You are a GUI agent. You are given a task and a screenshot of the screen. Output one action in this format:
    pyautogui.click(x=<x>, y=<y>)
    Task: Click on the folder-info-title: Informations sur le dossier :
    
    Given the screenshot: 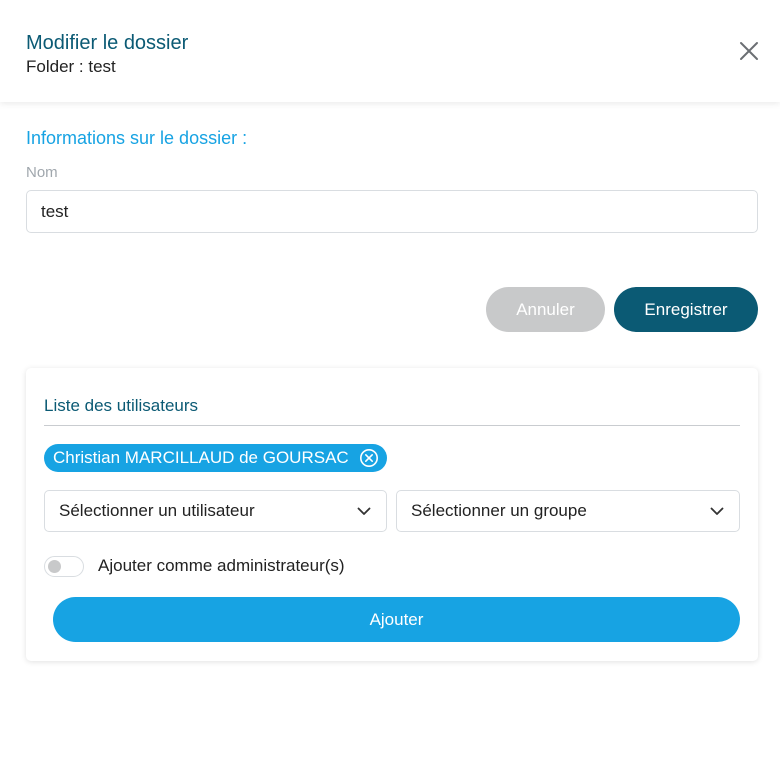 What is the action you would take?
    pyautogui.click(x=137, y=138)
    